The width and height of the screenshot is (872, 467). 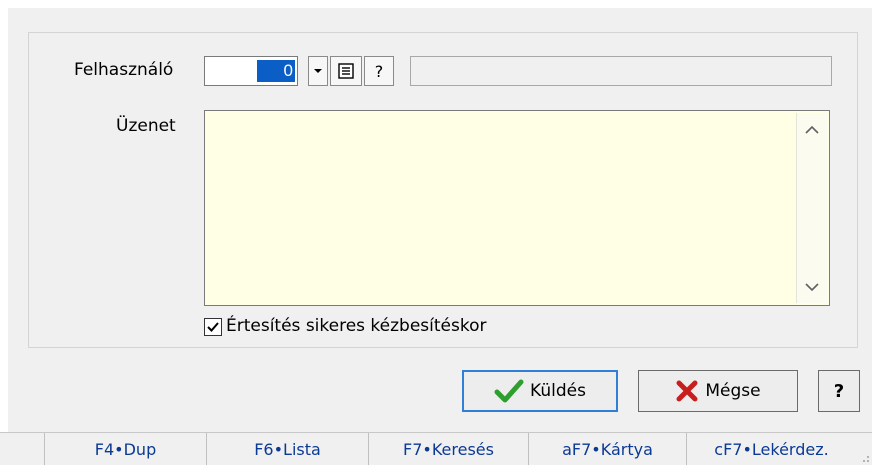 I want to click on help-button: ?, so click(x=839, y=391).